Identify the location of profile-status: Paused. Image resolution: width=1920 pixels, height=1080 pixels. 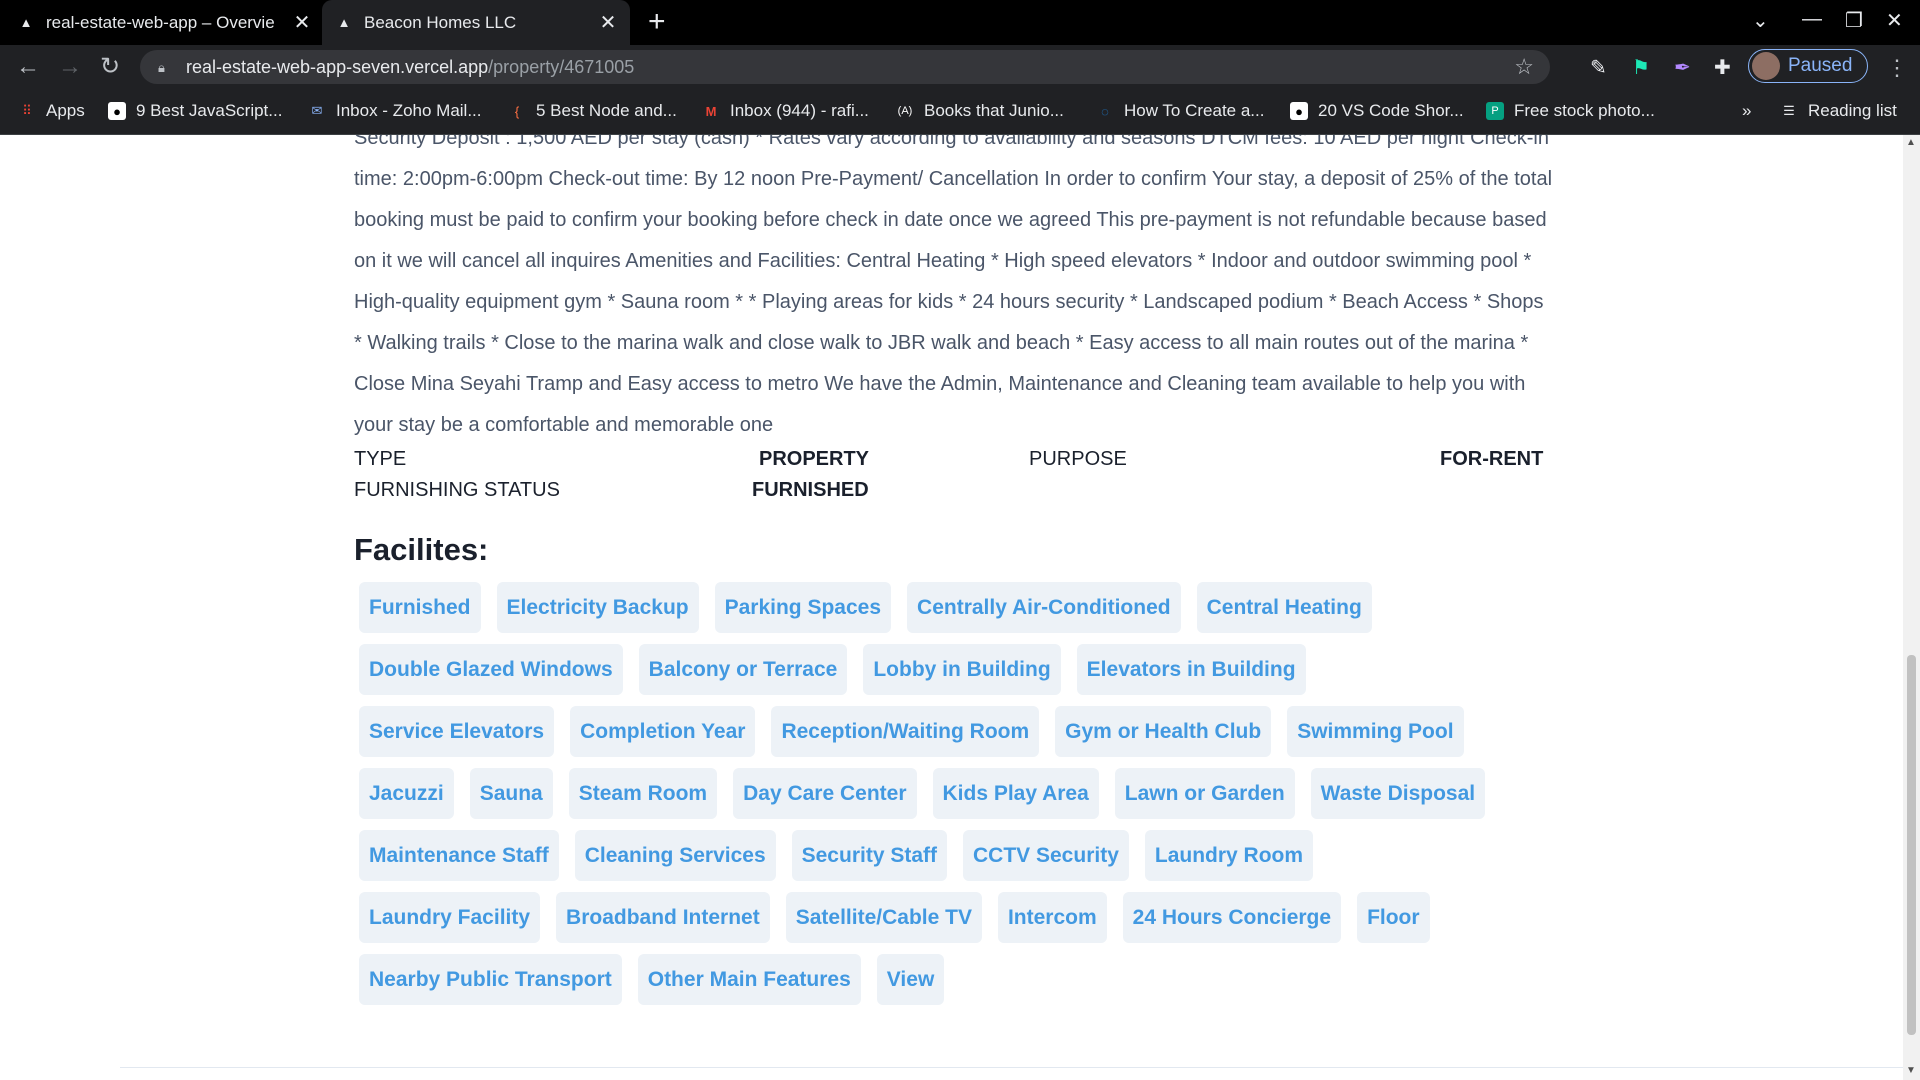
(1820, 65).